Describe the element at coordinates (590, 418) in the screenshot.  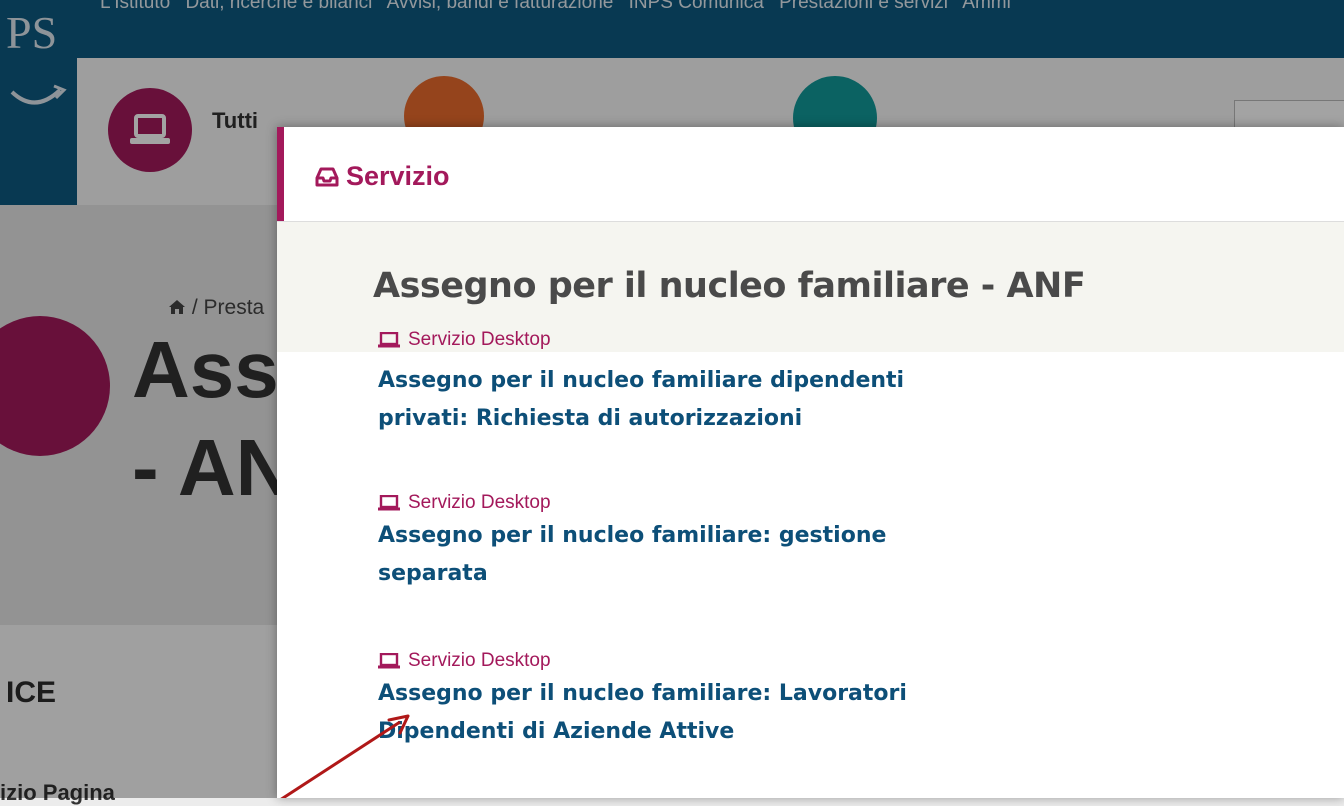
I see `service-link-line2: privati: Richiesta di autorizzazioni` at that location.